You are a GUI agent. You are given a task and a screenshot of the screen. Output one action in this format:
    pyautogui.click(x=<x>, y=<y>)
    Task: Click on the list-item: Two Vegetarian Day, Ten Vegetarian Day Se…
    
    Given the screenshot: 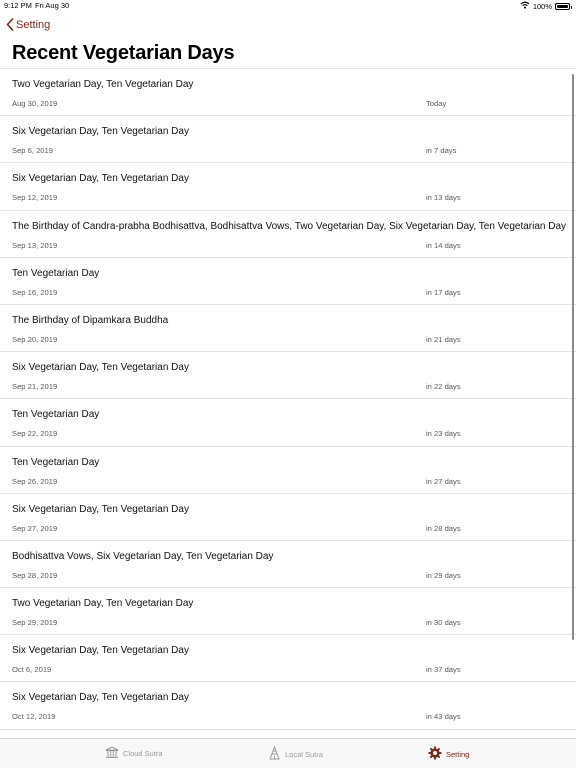 What is the action you would take?
    pyautogui.click(x=288, y=612)
    